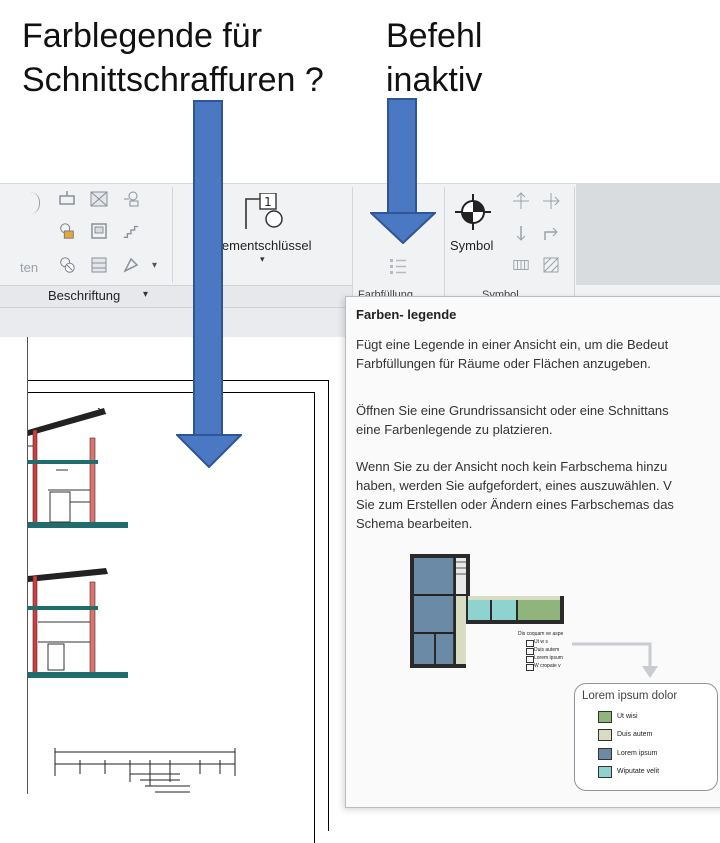 The height and width of the screenshot is (843, 720). I want to click on dimension-string, so click(150, 770).